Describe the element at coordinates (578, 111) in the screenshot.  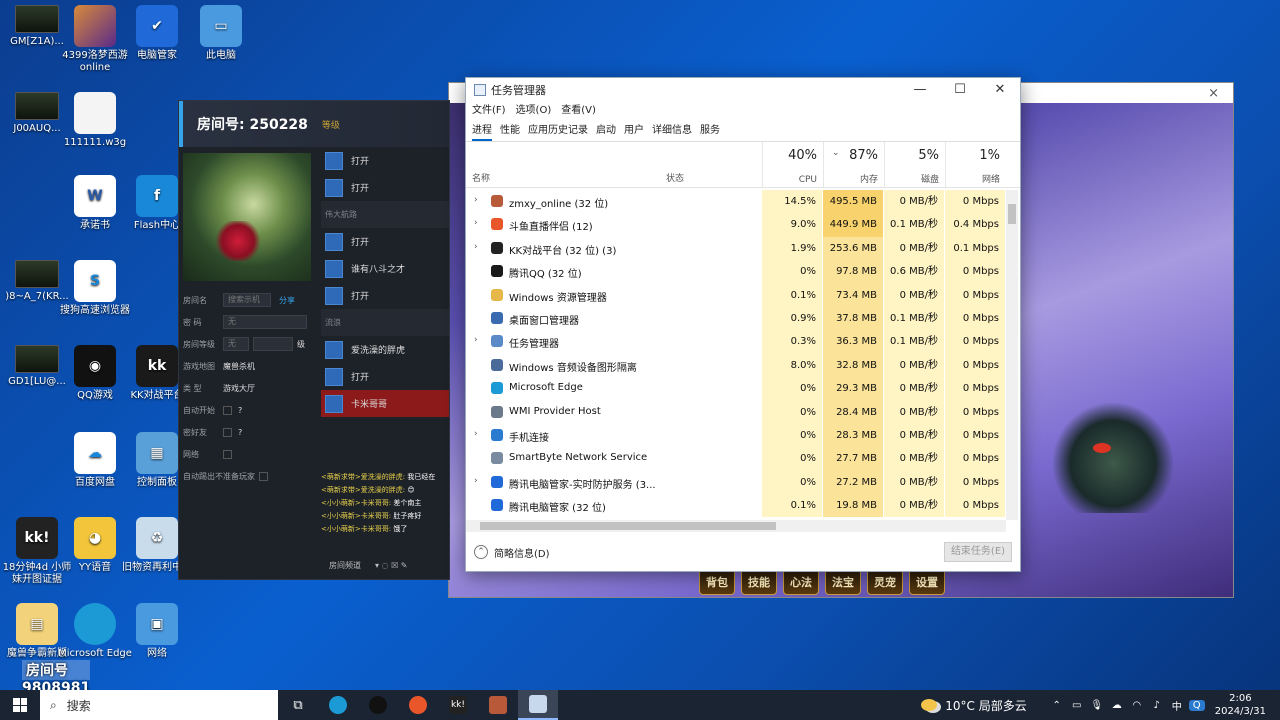
I see `menu-item: 查看(V)` at that location.